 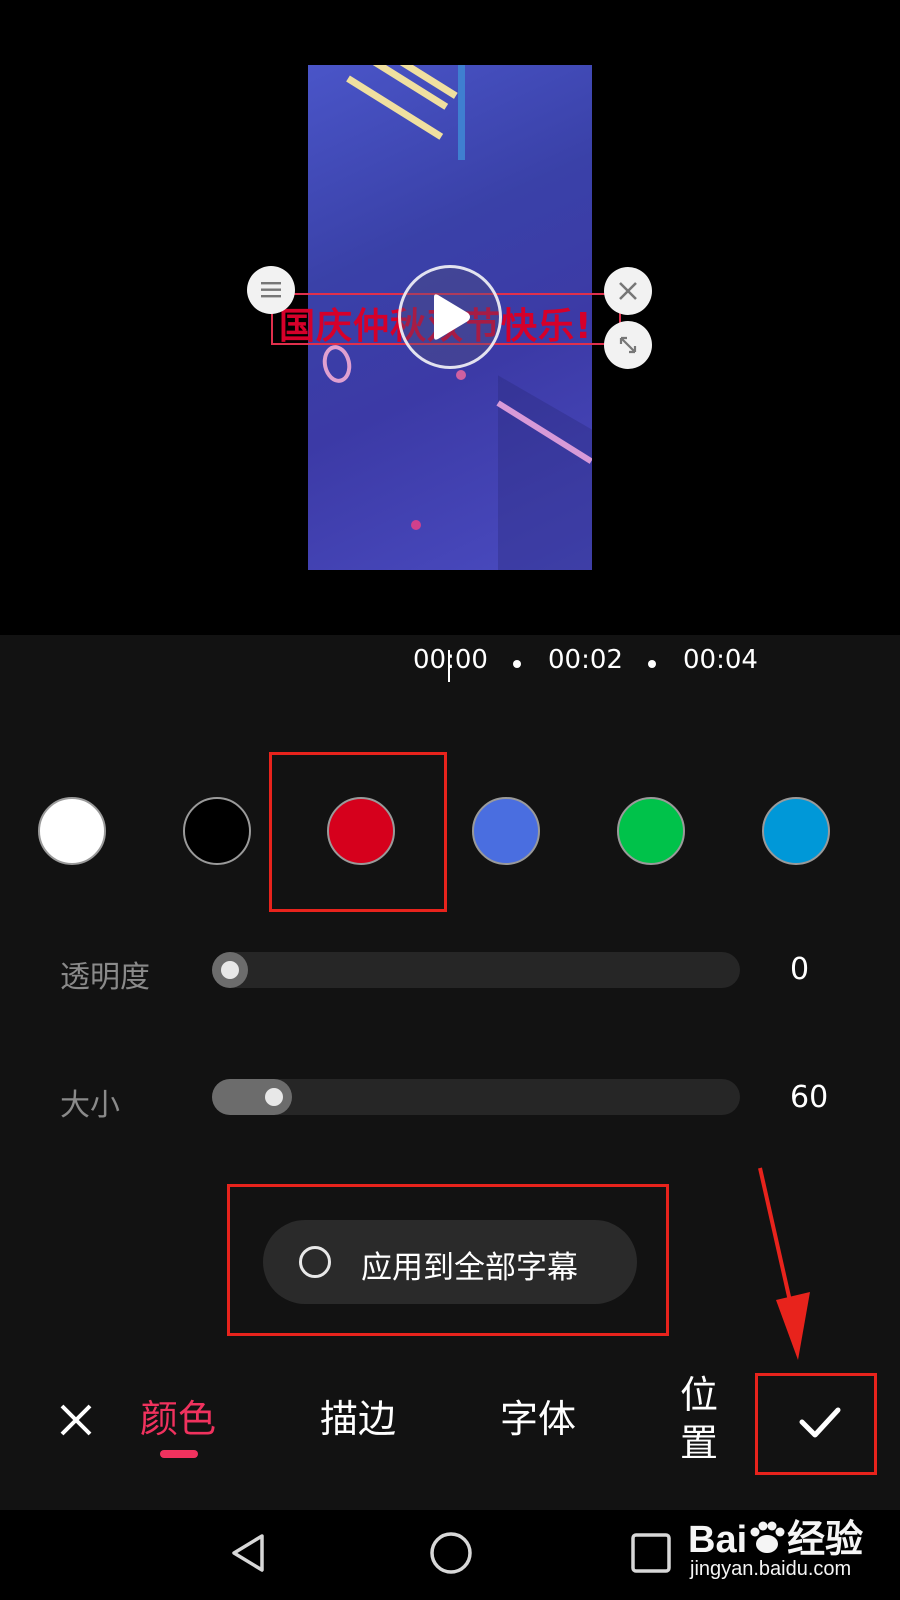 I want to click on menu-icon, so click(x=271, y=290).